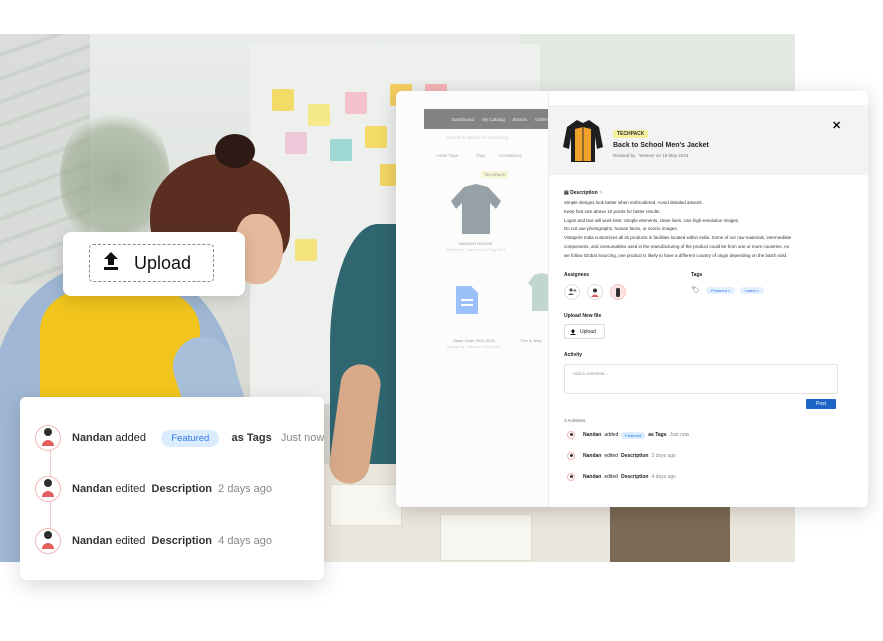 The image size is (883, 641). Describe the element at coordinates (302, 438) in the screenshot. I see `activity-time: Just now` at that location.